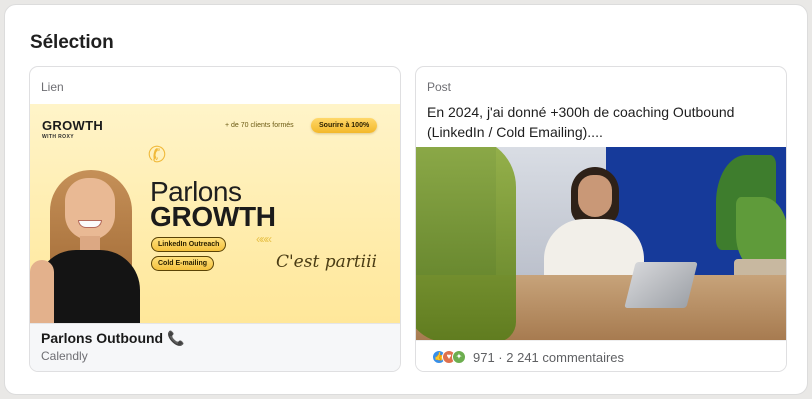 The height and width of the screenshot is (399, 812). What do you see at coordinates (548, 357) in the screenshot?
I see `reaction-stats: 971 · 2 241 commentaires` at bounding box center [548, 357].